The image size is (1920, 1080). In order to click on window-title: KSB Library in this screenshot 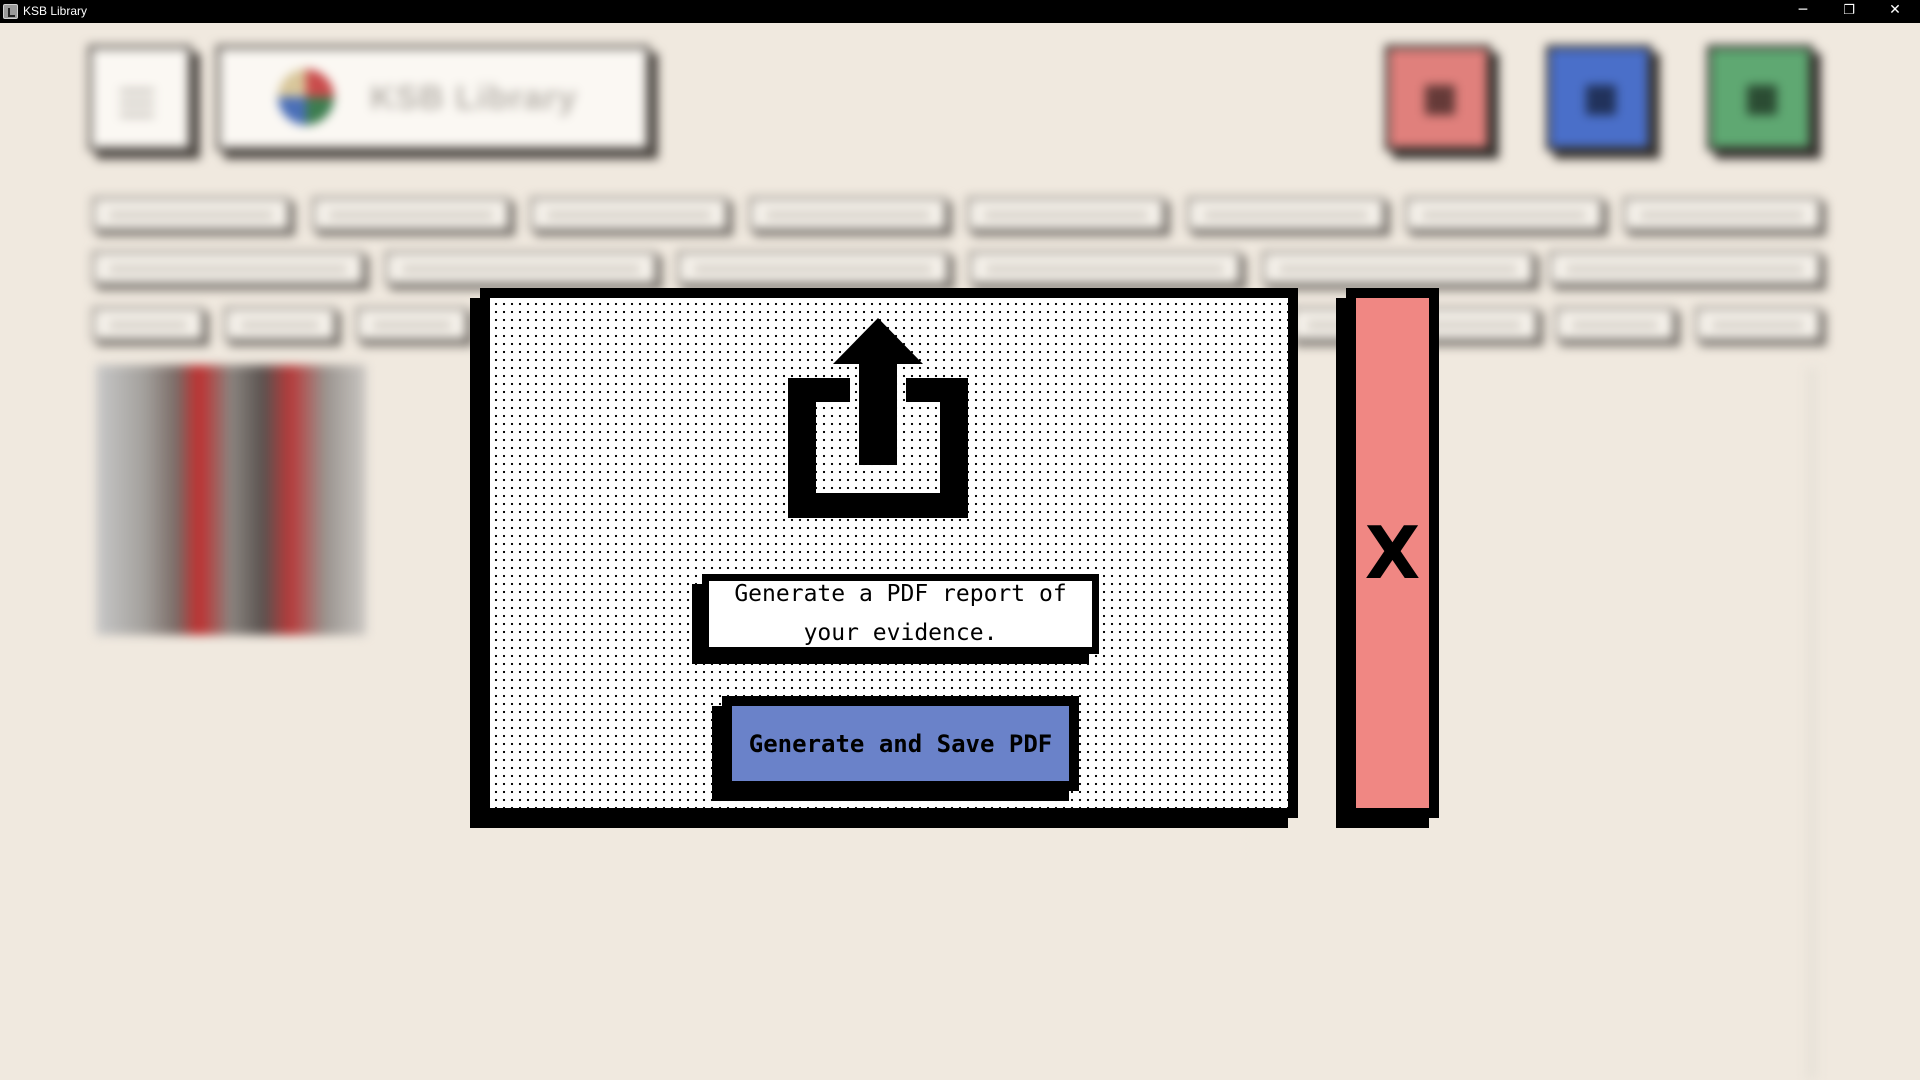, I will do `click(55, 11)`.